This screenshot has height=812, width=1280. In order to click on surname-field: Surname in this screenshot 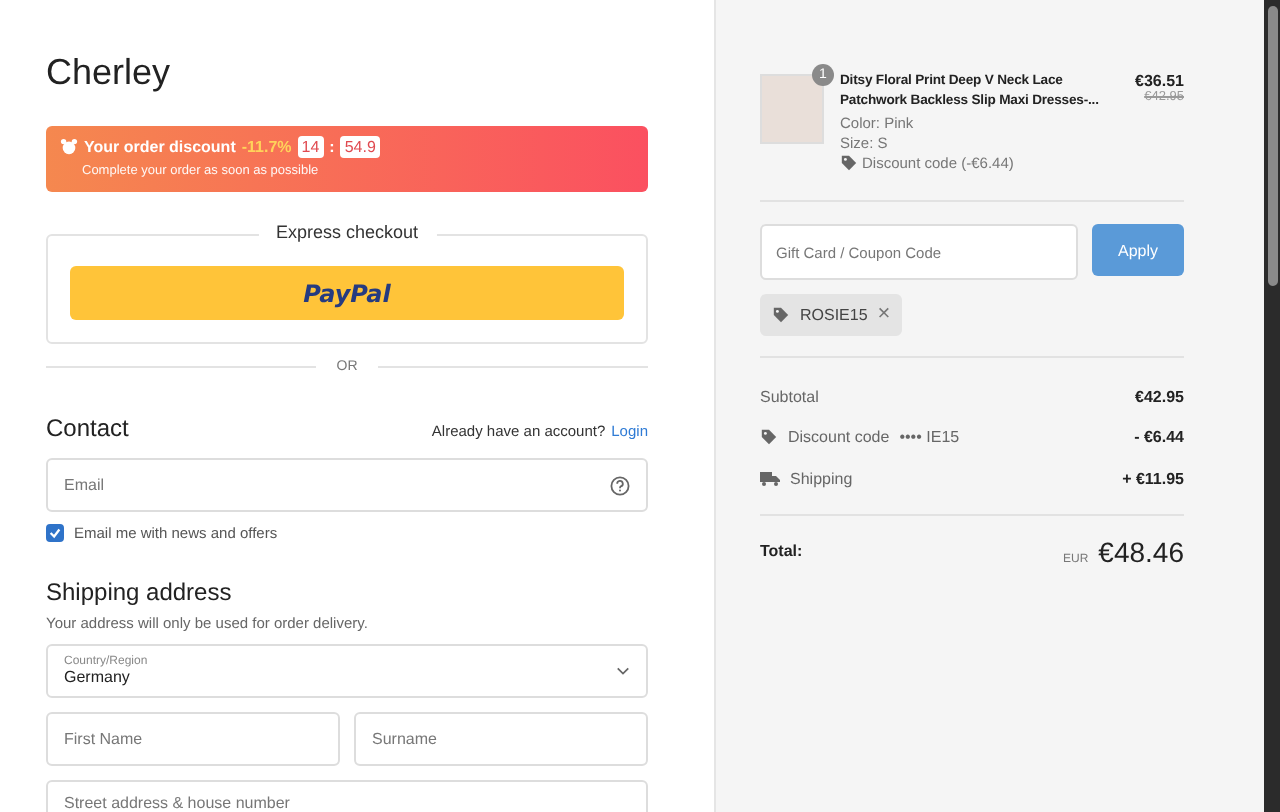, I will do `click(501, 739)`.